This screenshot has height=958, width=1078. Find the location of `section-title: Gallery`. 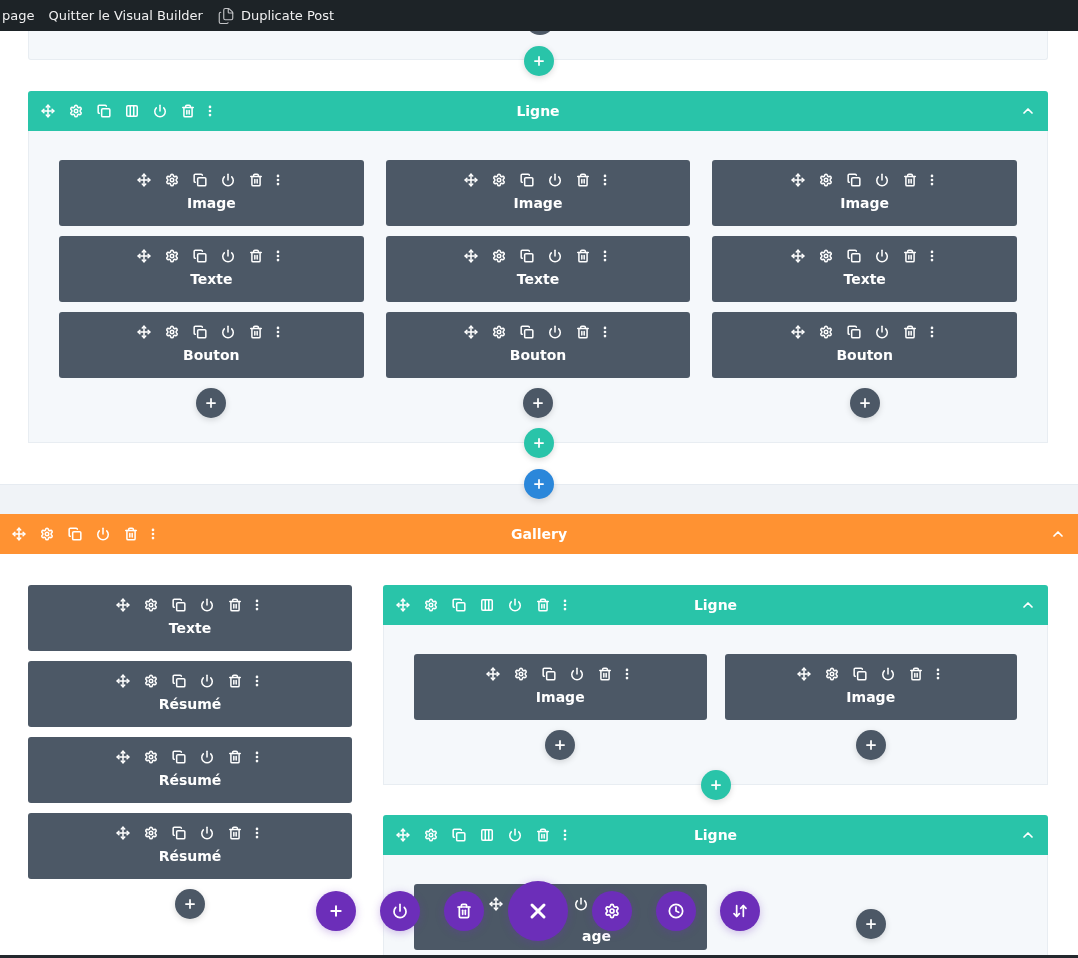

section-title: Gallery is located at coordinates (539, 534).